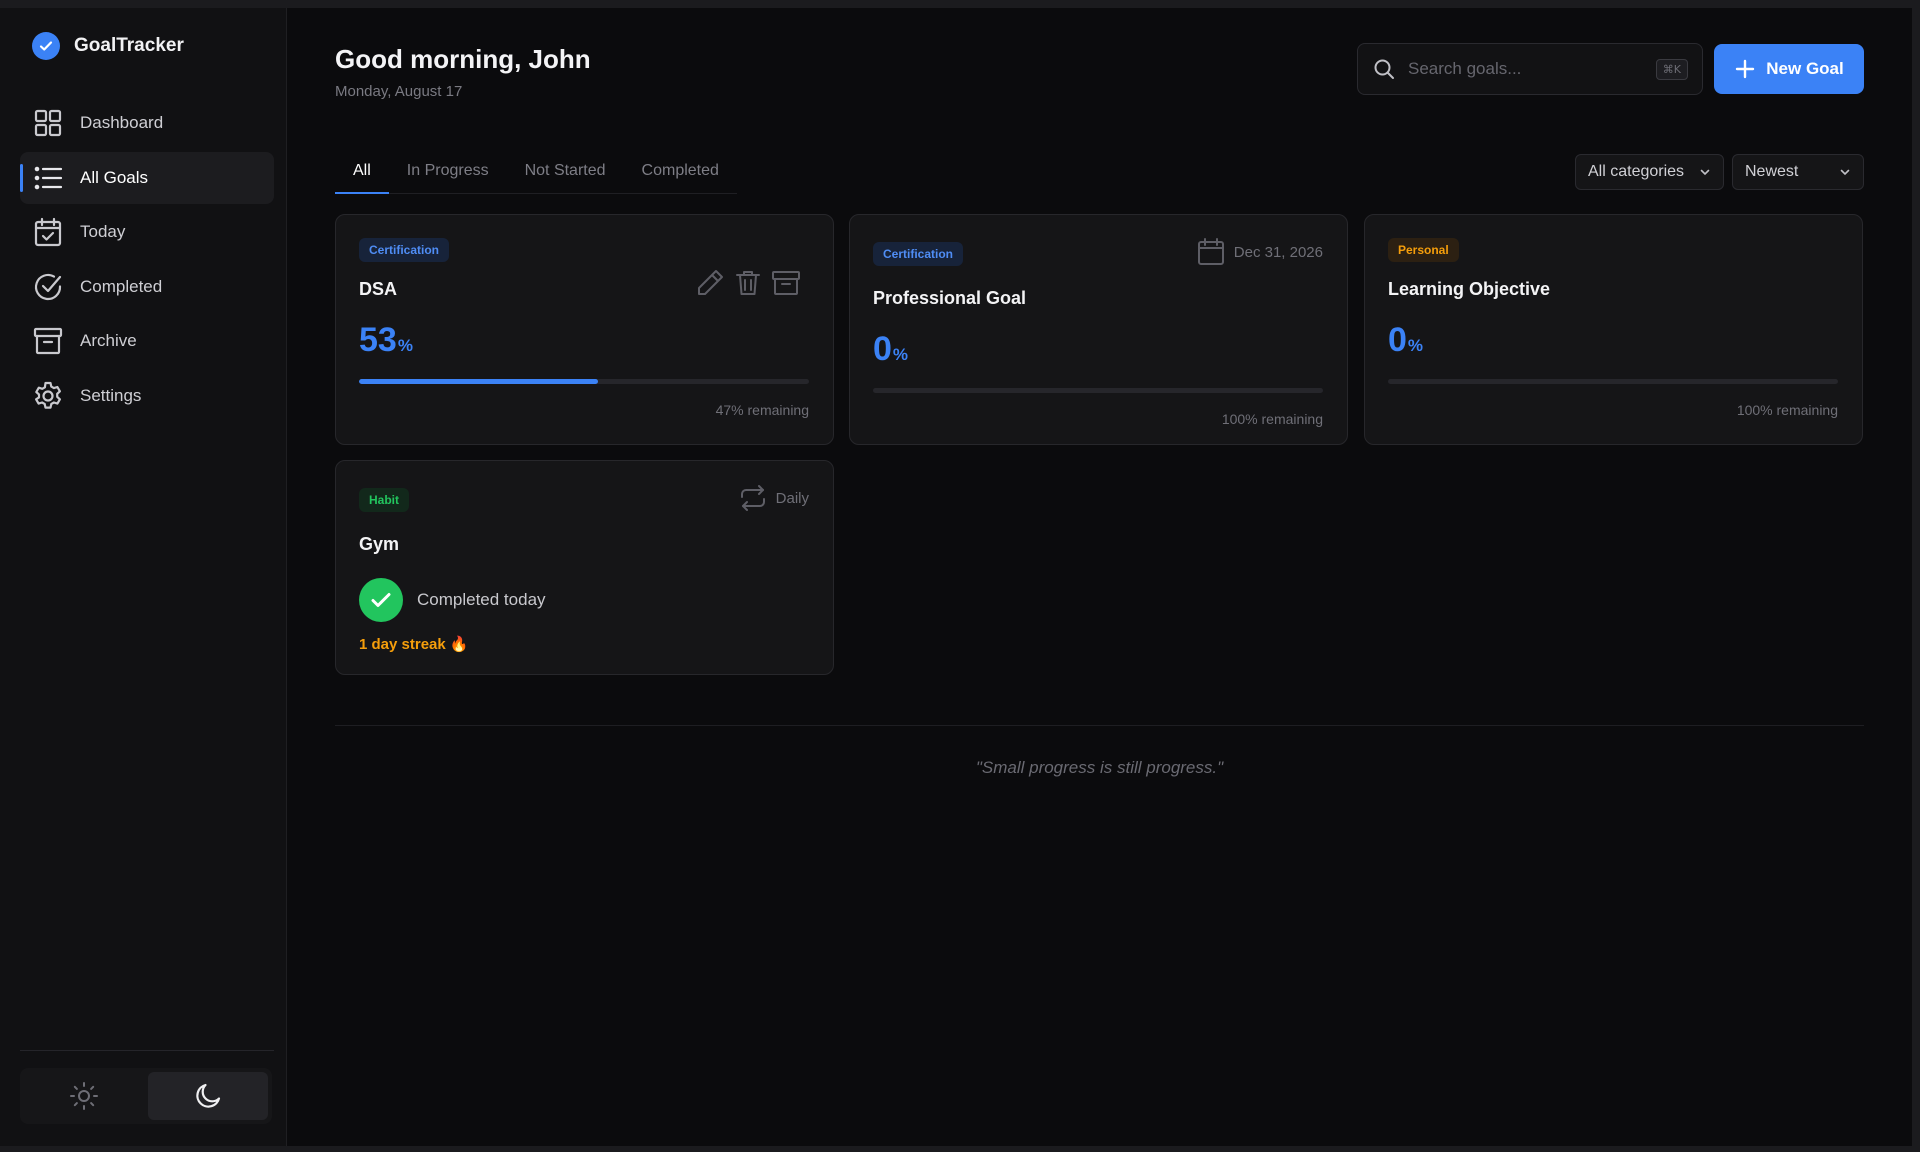 This screenshot has height=1152, width=1920. What do you see at coordinates (762, 410) in the screenshot?
I see `remaining-text: 47% remaining` at bounding box center [762, 410].